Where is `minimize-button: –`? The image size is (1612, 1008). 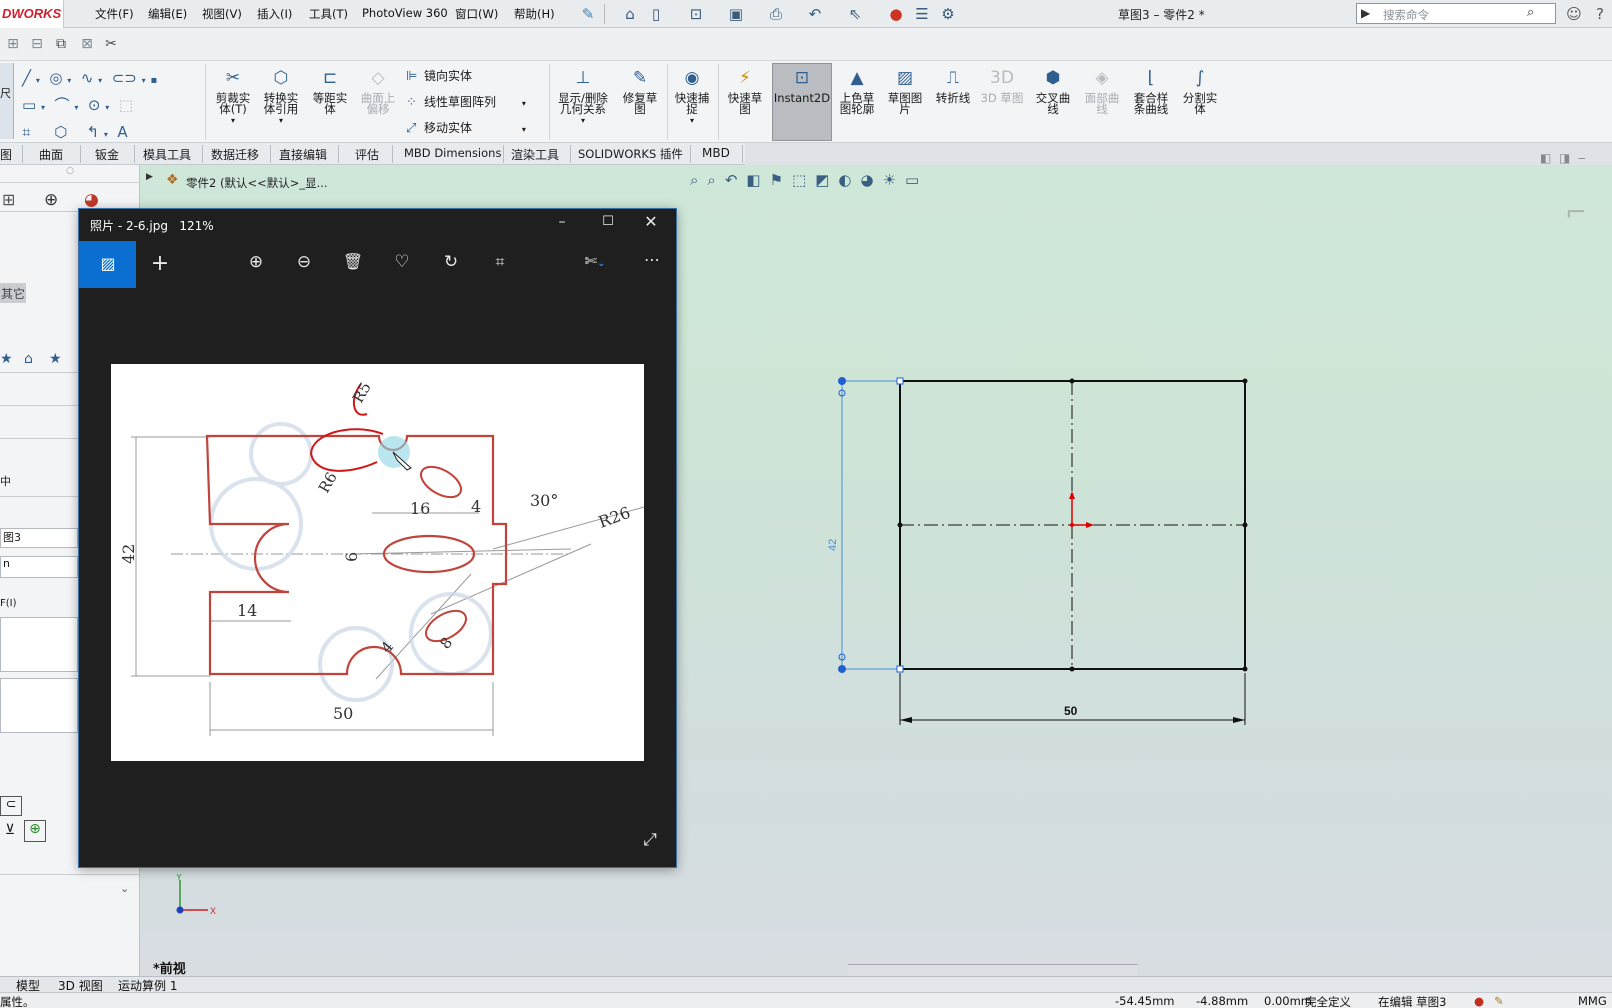
minimize-button: – is located at coordinates (562, 222).